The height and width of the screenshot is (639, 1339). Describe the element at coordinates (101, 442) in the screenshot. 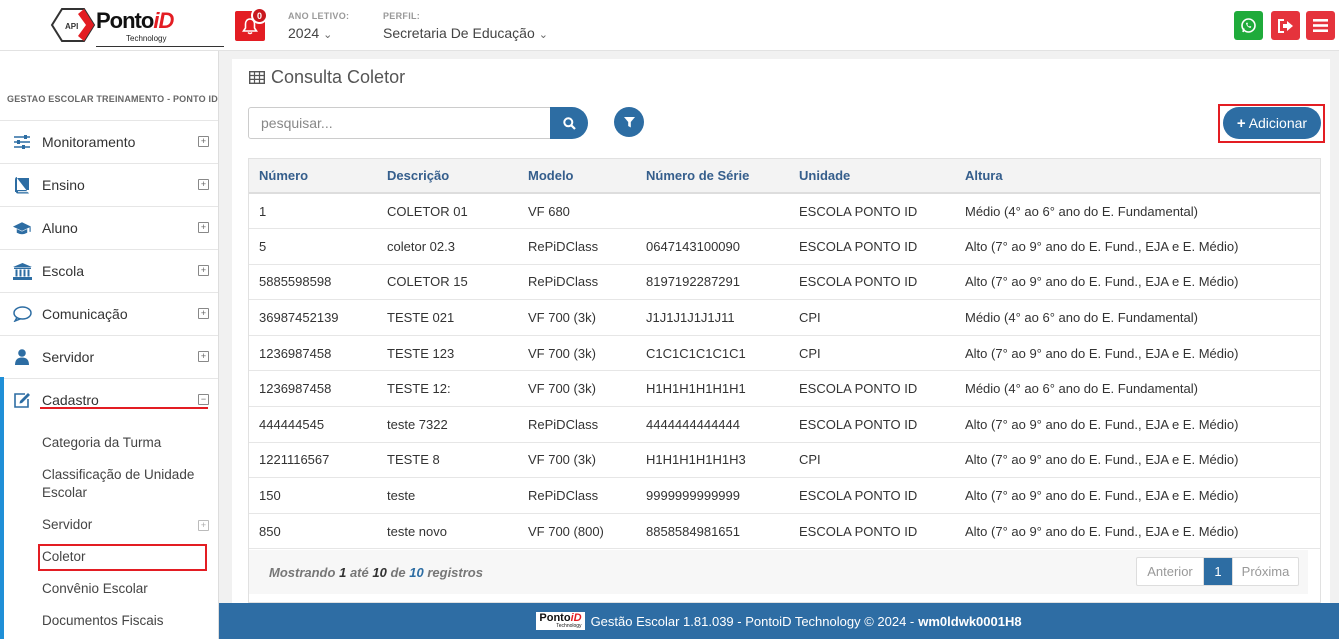

I see `submenu-categoria-da-turma: Categoria da Turma` at that location.